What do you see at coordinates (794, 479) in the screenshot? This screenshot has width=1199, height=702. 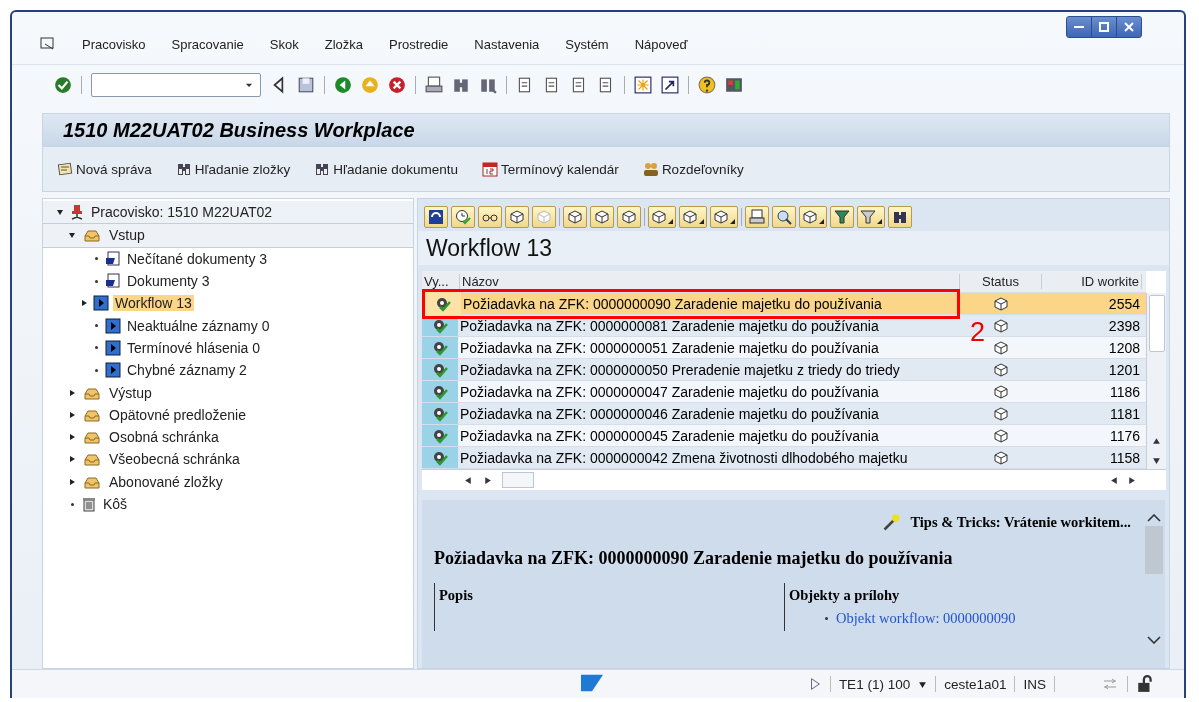 I see `horizontal-scrollbar` at bounding box center [794, 479].